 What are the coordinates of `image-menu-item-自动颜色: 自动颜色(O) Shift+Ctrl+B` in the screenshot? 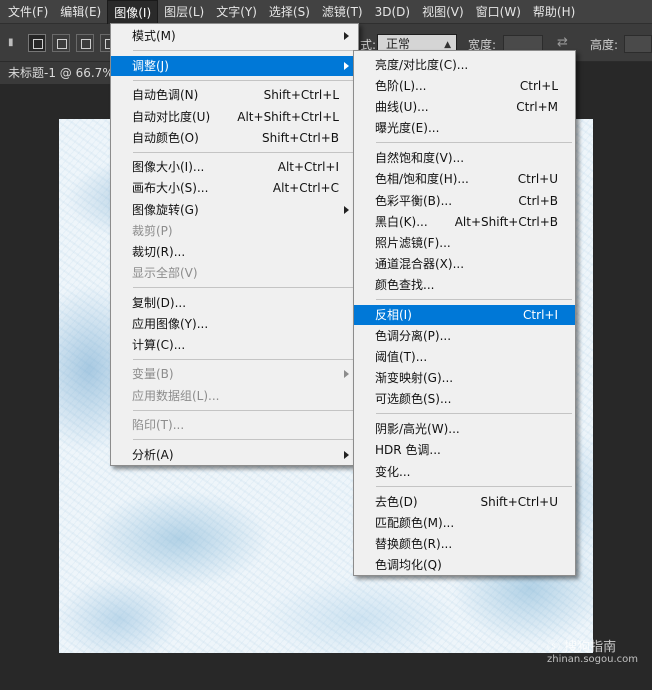 It's located at (234, 138).